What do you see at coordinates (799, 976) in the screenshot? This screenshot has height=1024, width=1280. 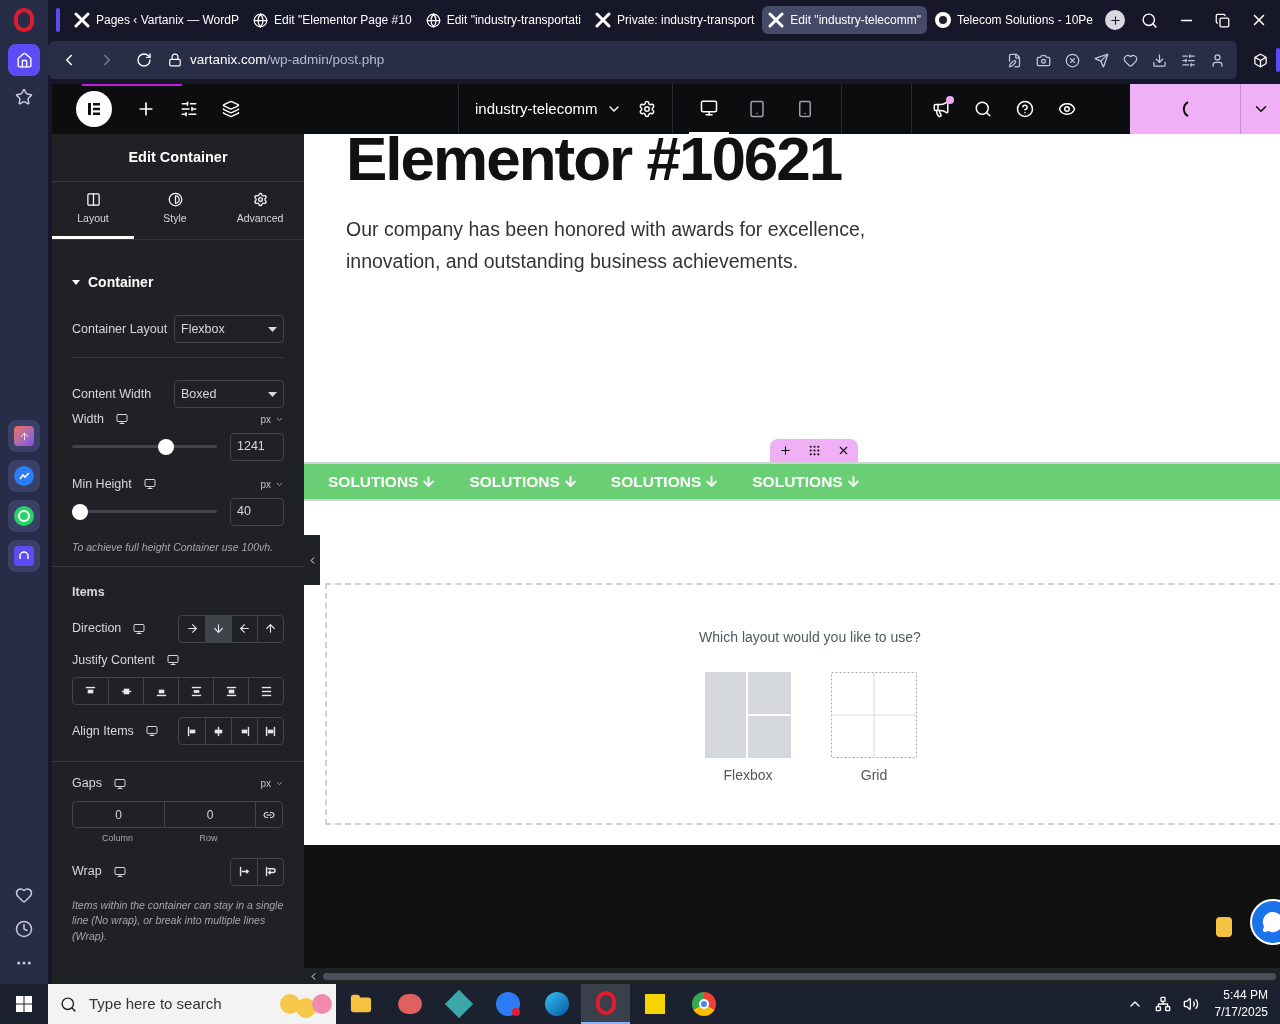 I see `scrollbar-thumb` at bounding box center [799, 976].